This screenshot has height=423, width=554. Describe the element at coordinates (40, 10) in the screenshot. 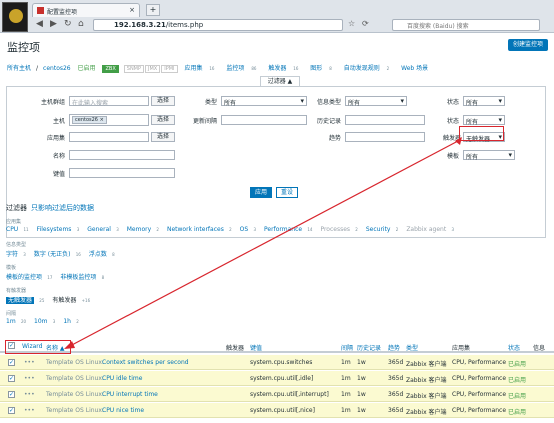

I see `zabbix-favicon-icon` at that location.